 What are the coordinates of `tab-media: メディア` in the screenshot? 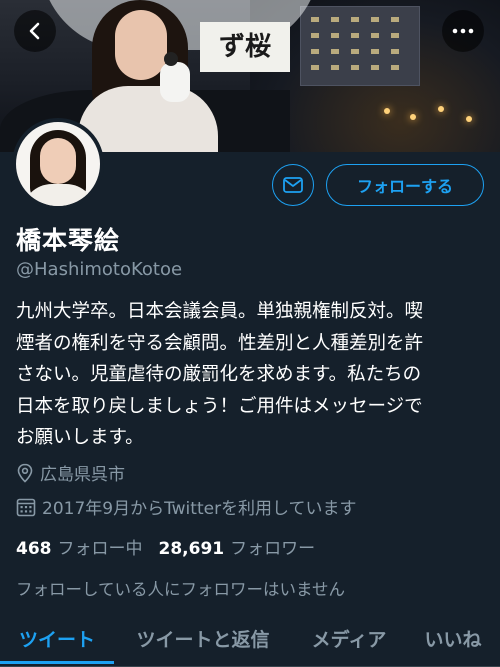 It's located at (349, 638).